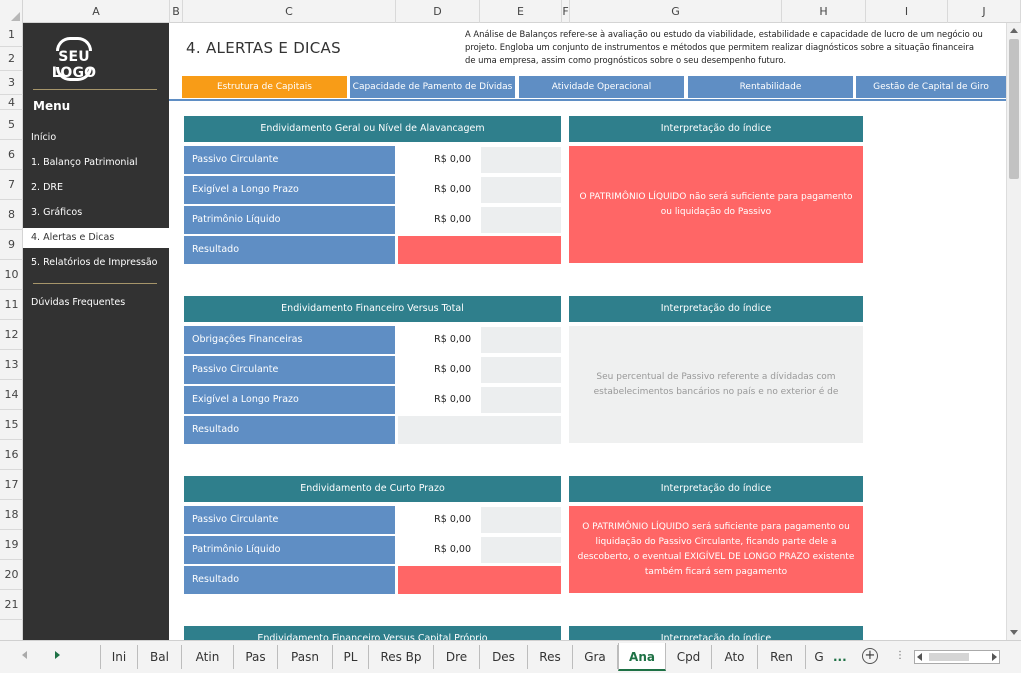 The width and height of the screenshot is (1021, 673). I want to click on horizontal-scrollbar, so click(957, 657).